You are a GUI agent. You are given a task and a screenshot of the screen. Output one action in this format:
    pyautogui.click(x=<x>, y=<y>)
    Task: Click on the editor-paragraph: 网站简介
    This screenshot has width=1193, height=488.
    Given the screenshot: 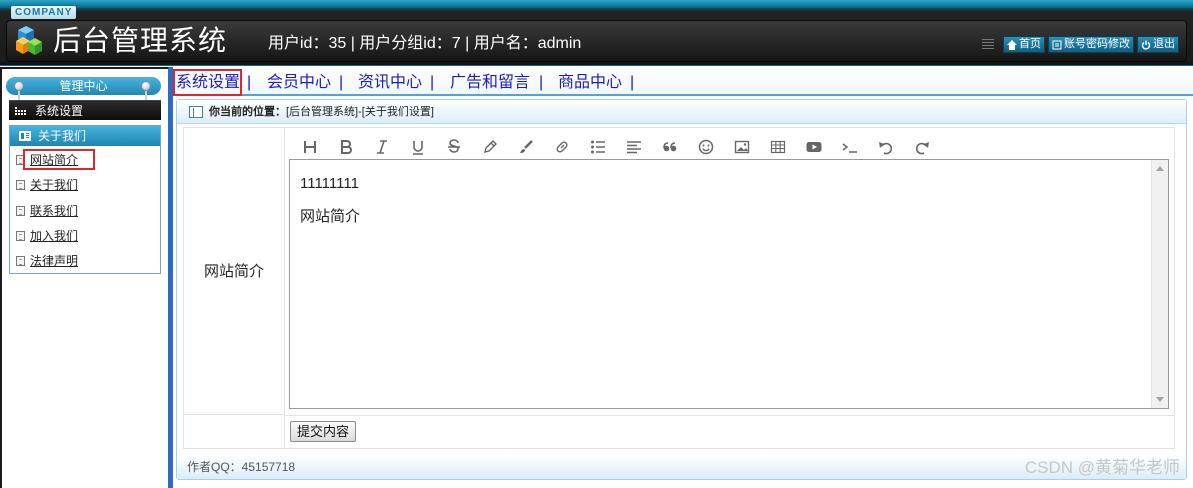 What is the action you would take?
    pyautogui.click(x=330, y=216)
    